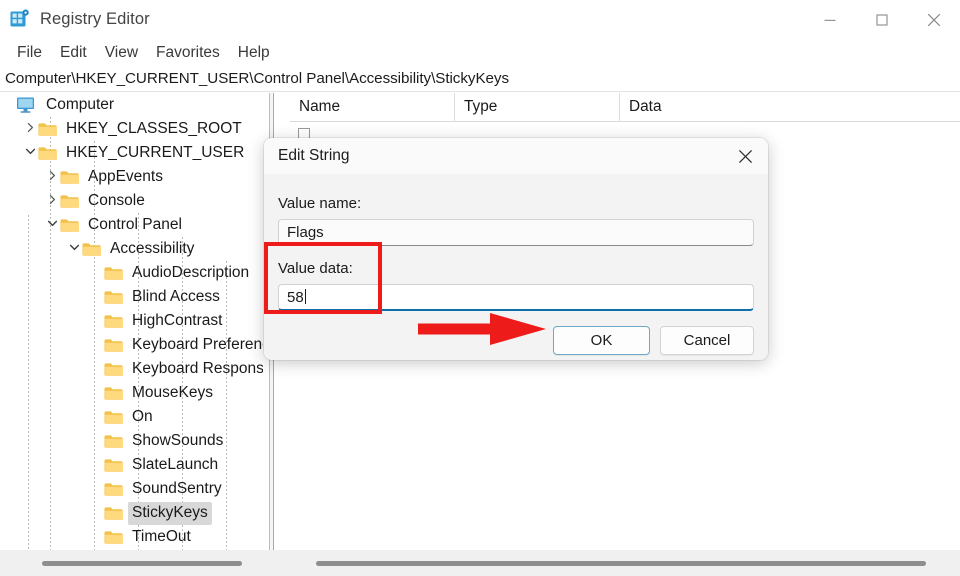 This screenshot has width=960, height=576. What do you see at coordinates (152, 248) in the screenshot?
I see `tree-item-label: Accessibility` at bounding box center [152, 248].